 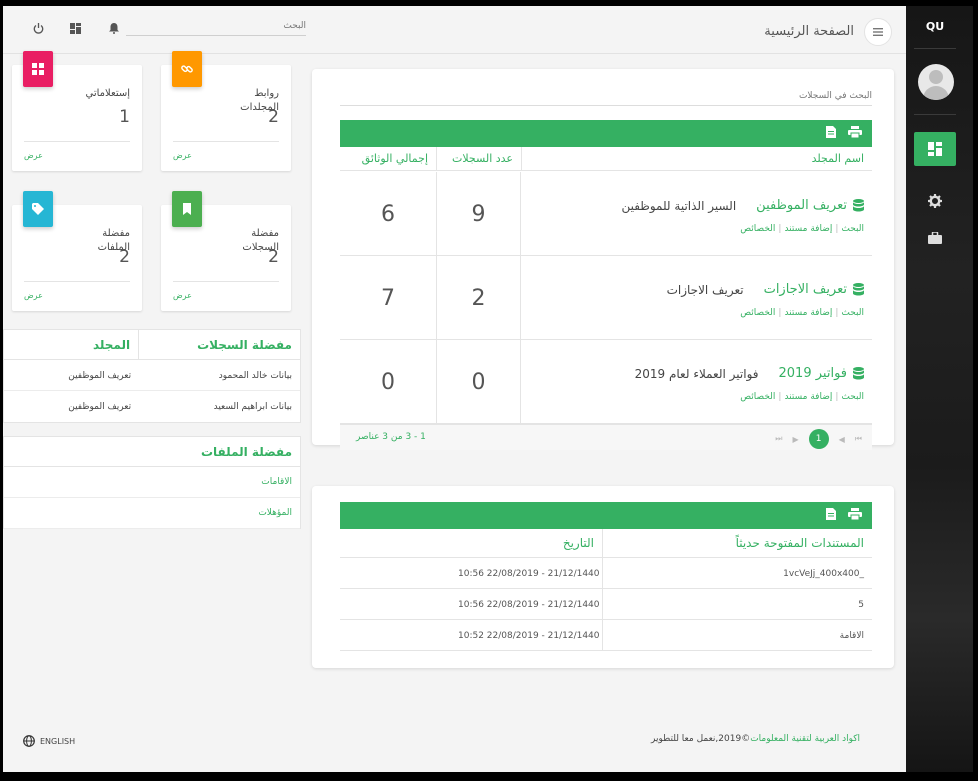 I want to click on hamburger-icon, so click(x=878, y=32).